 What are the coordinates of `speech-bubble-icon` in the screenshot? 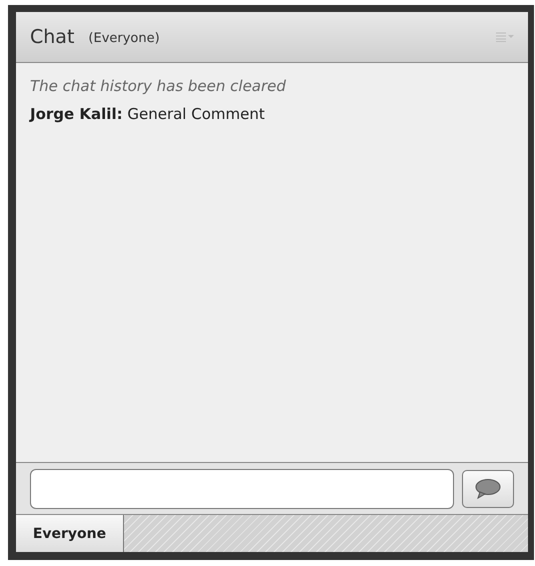 It's located at (488, 489).